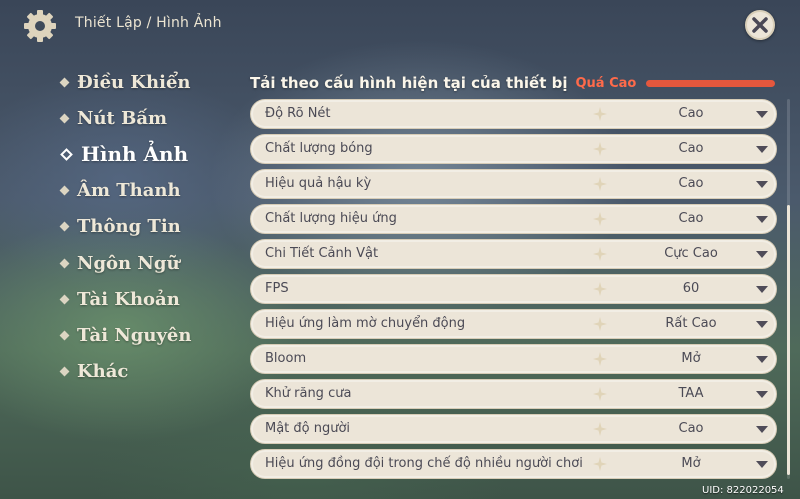 The image size is (800, 499). I want to click on sidebar-item-label: Khác, so click(103, 372).